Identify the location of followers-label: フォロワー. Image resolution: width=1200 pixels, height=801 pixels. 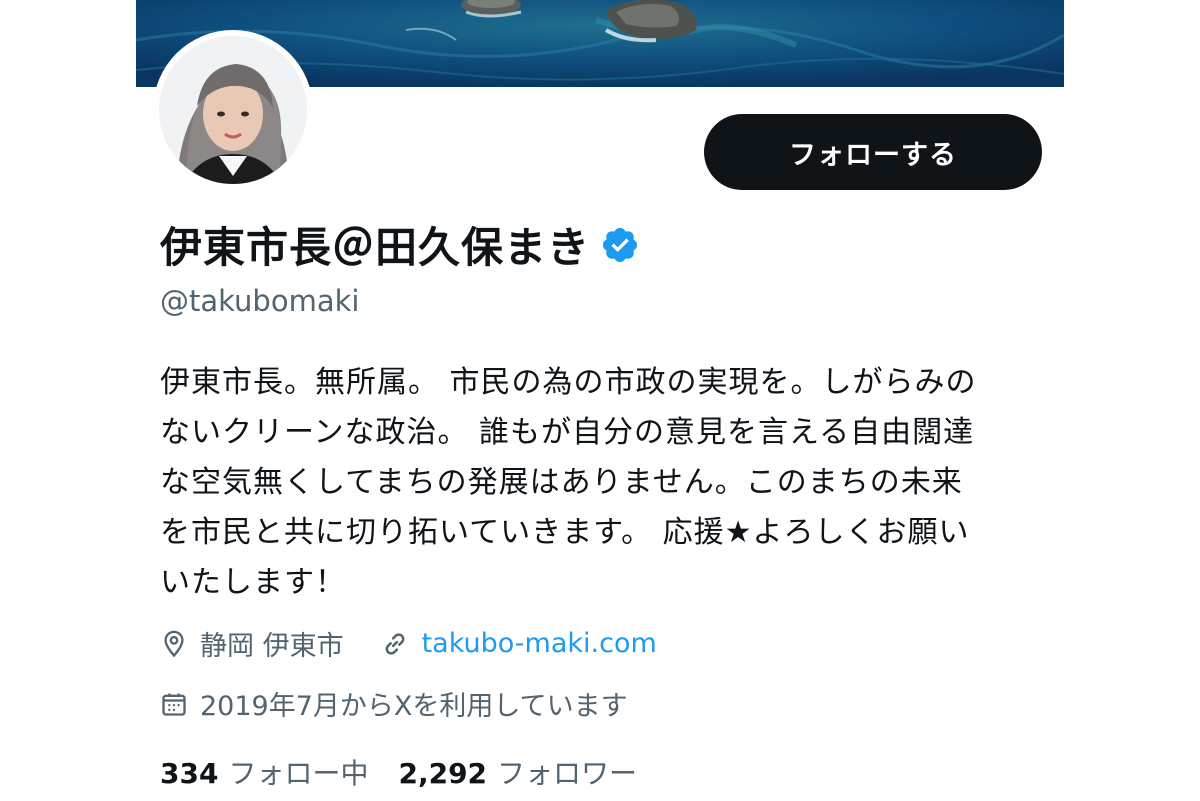
(567, 773).